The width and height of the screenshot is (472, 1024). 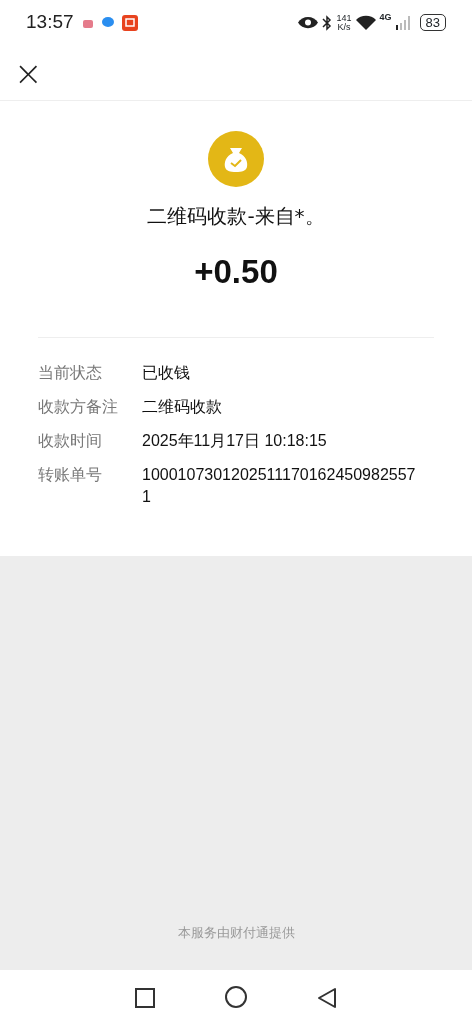 What do you see at coordinates (129, 22) in the screenshot?
I see `app-icon` at bounding box center [129, 22].